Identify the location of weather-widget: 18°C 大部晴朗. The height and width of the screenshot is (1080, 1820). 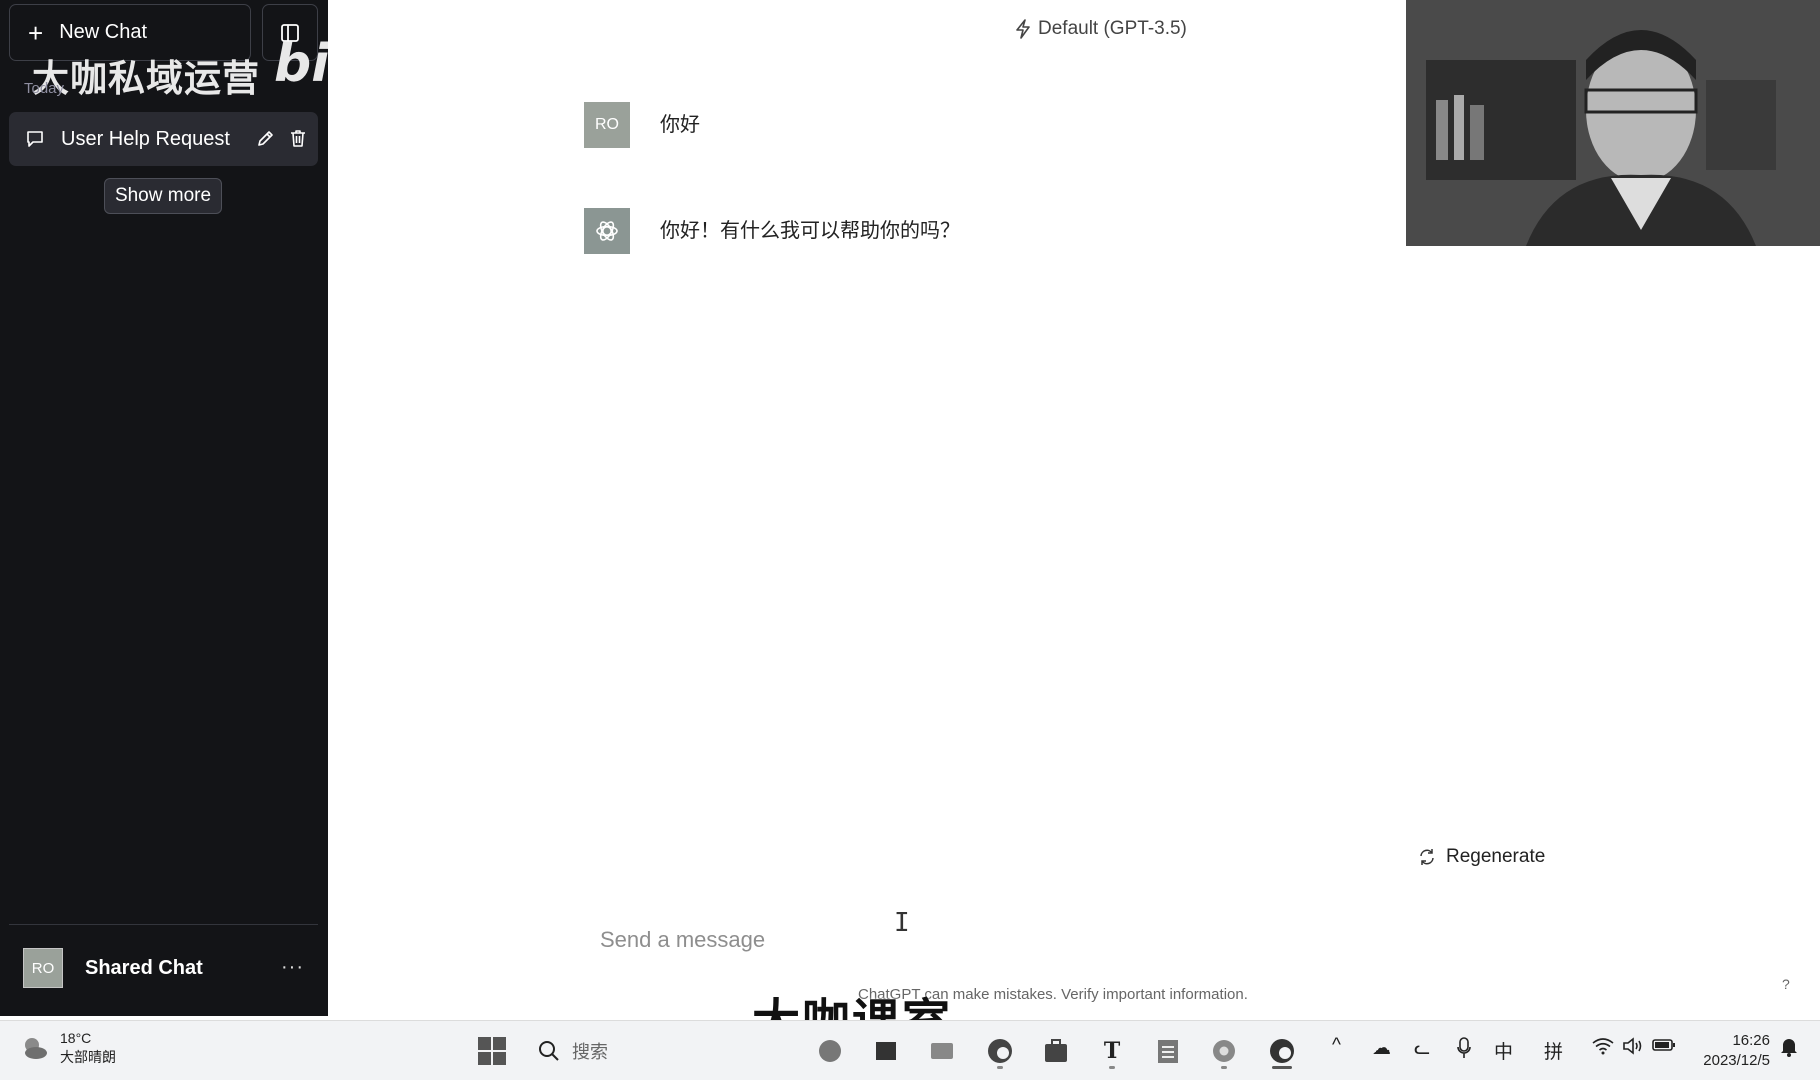
(67, 1048).